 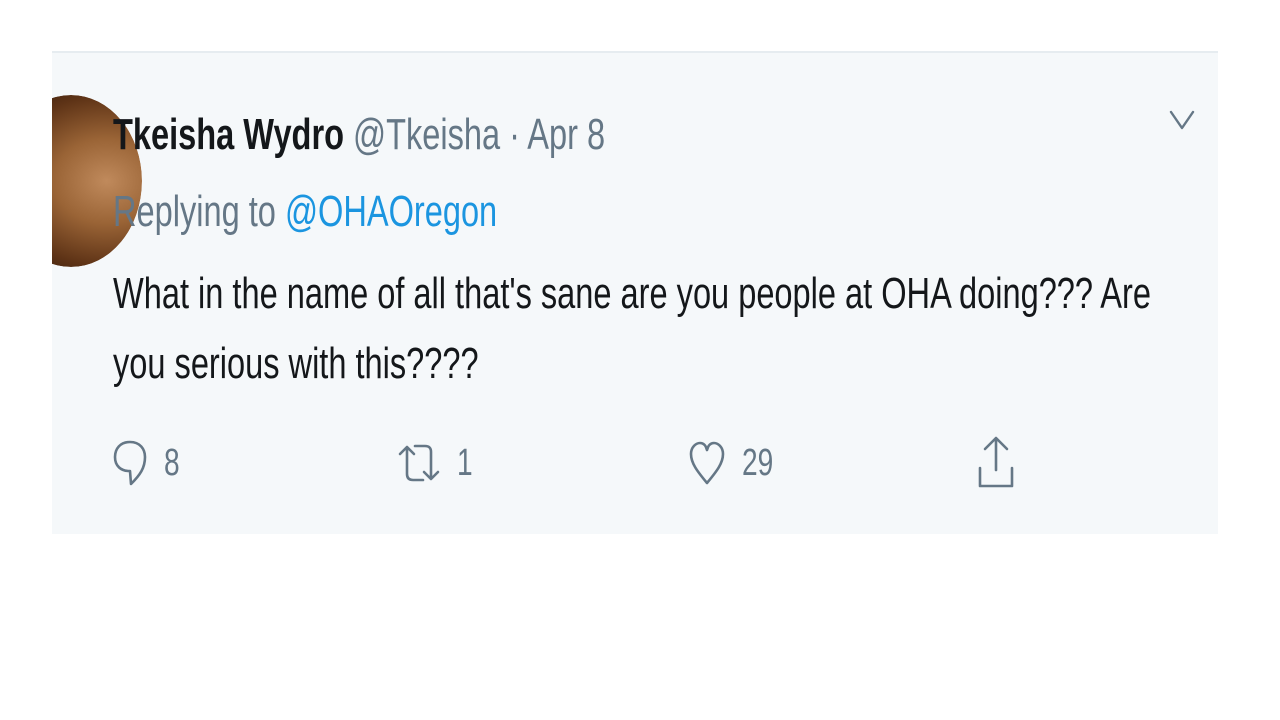 I want to click on retweet-count: 1, so click(x=465, y=462).